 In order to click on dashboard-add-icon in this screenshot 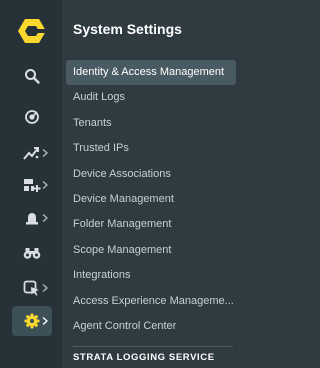, I will do `click(32, 185)`.